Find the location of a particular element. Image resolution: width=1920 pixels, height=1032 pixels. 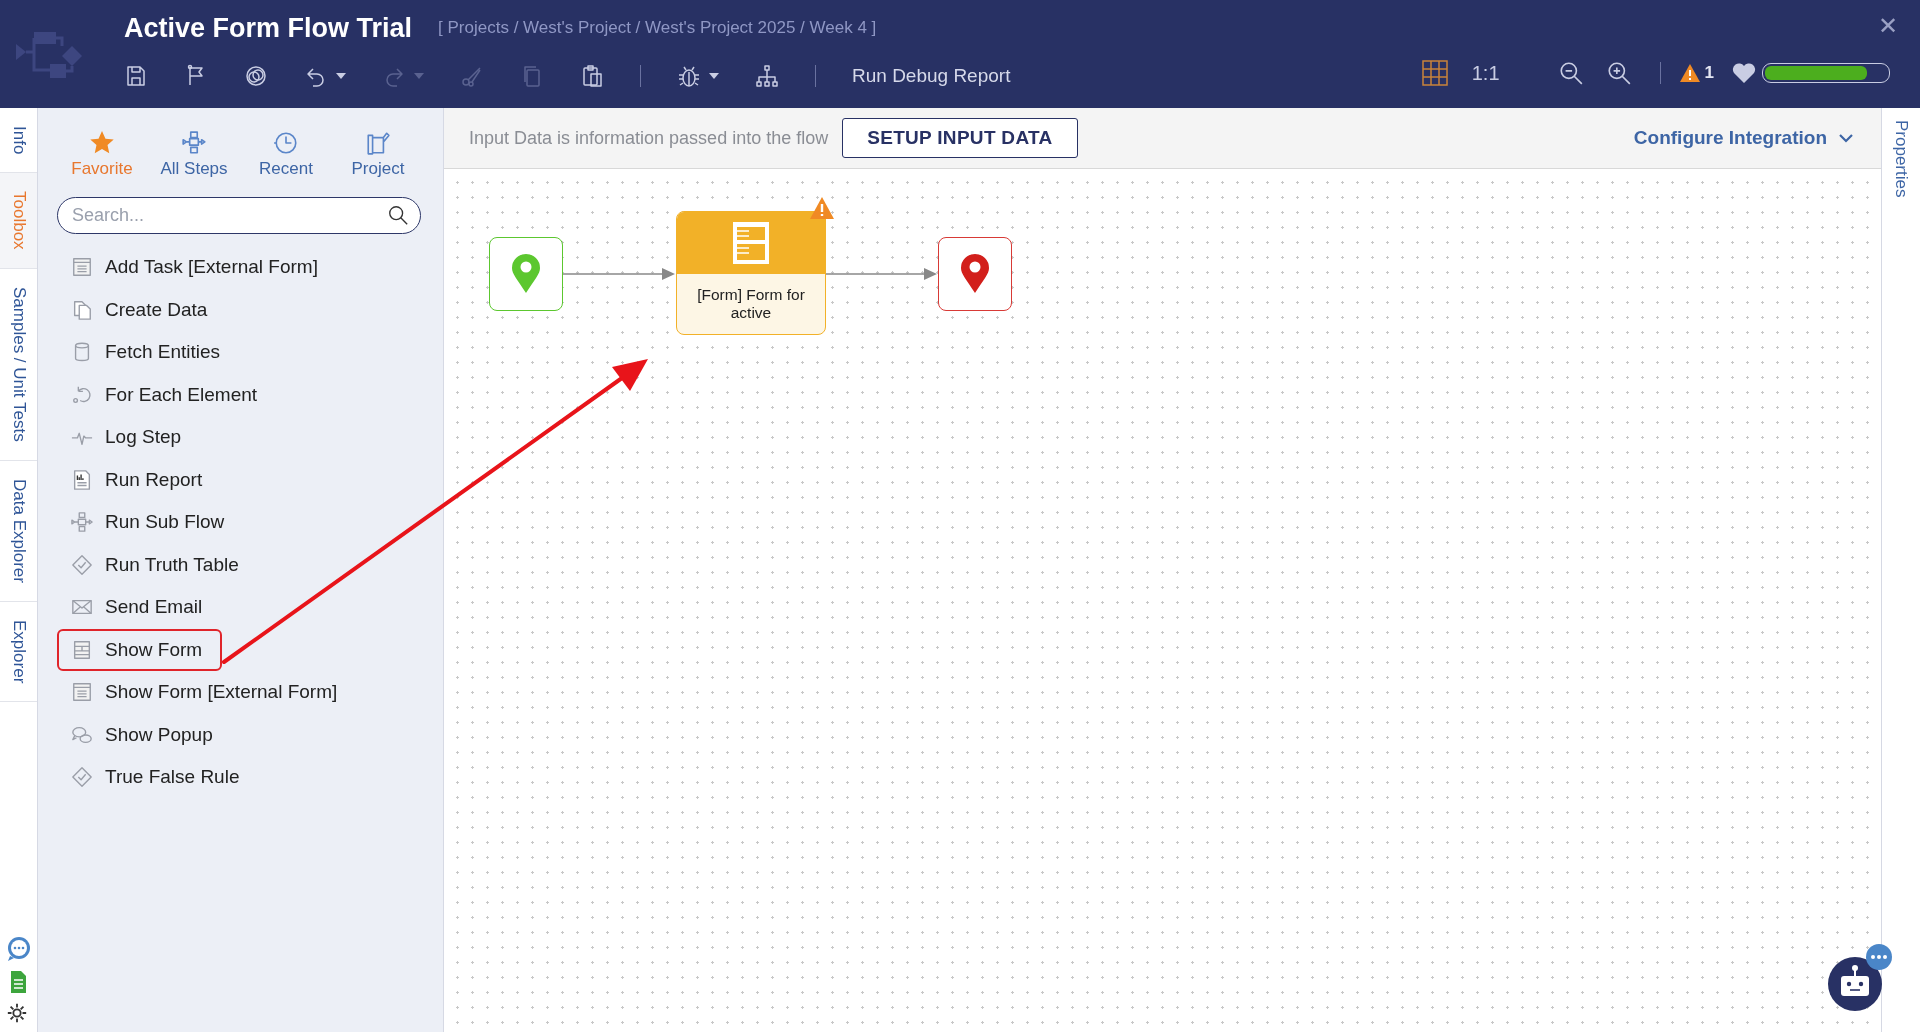

flow-title: Active Form Flow Trial is located at coordinates (268, 28).